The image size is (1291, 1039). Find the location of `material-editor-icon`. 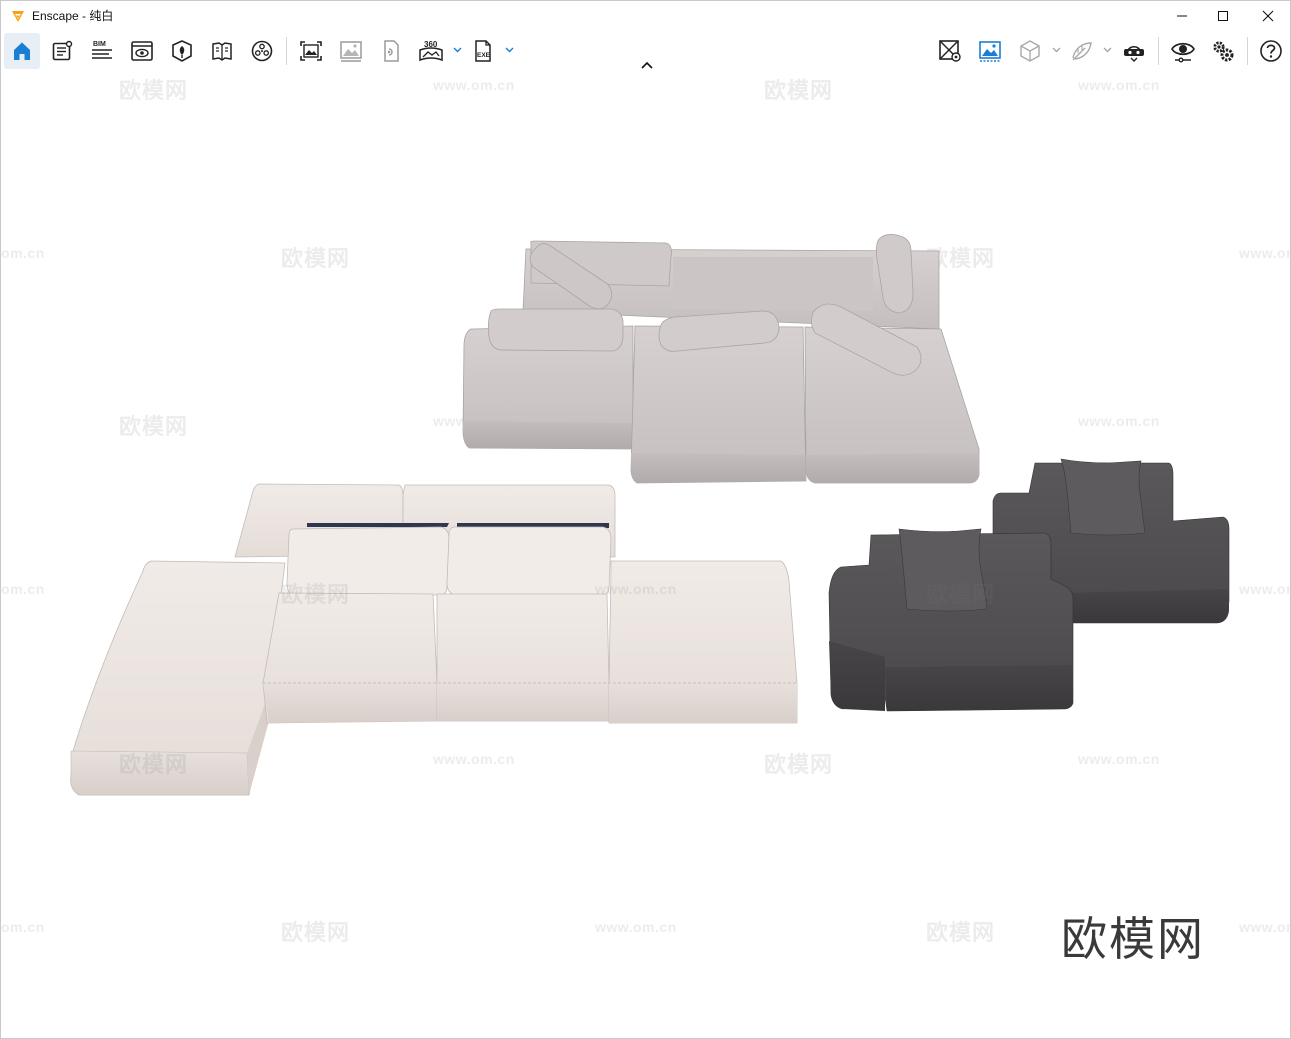

material-editor-icon is located at coordinates (222, 51).